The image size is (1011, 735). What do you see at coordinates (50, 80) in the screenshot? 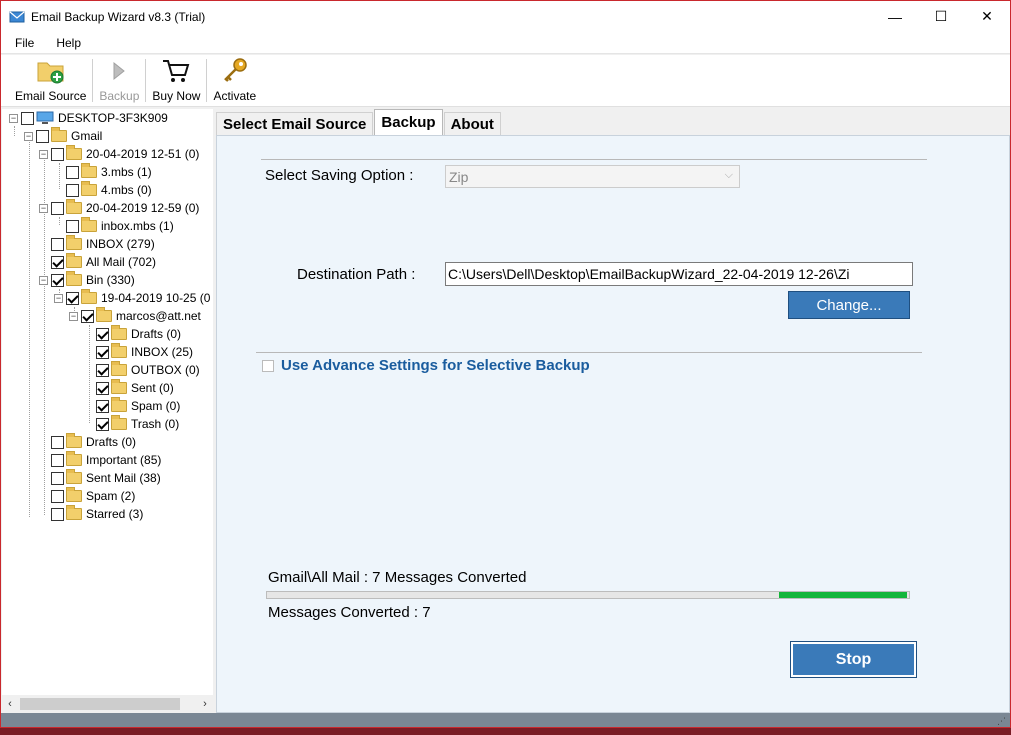
I see `email-source-button: Email Source` at bounding box center [50, 80].